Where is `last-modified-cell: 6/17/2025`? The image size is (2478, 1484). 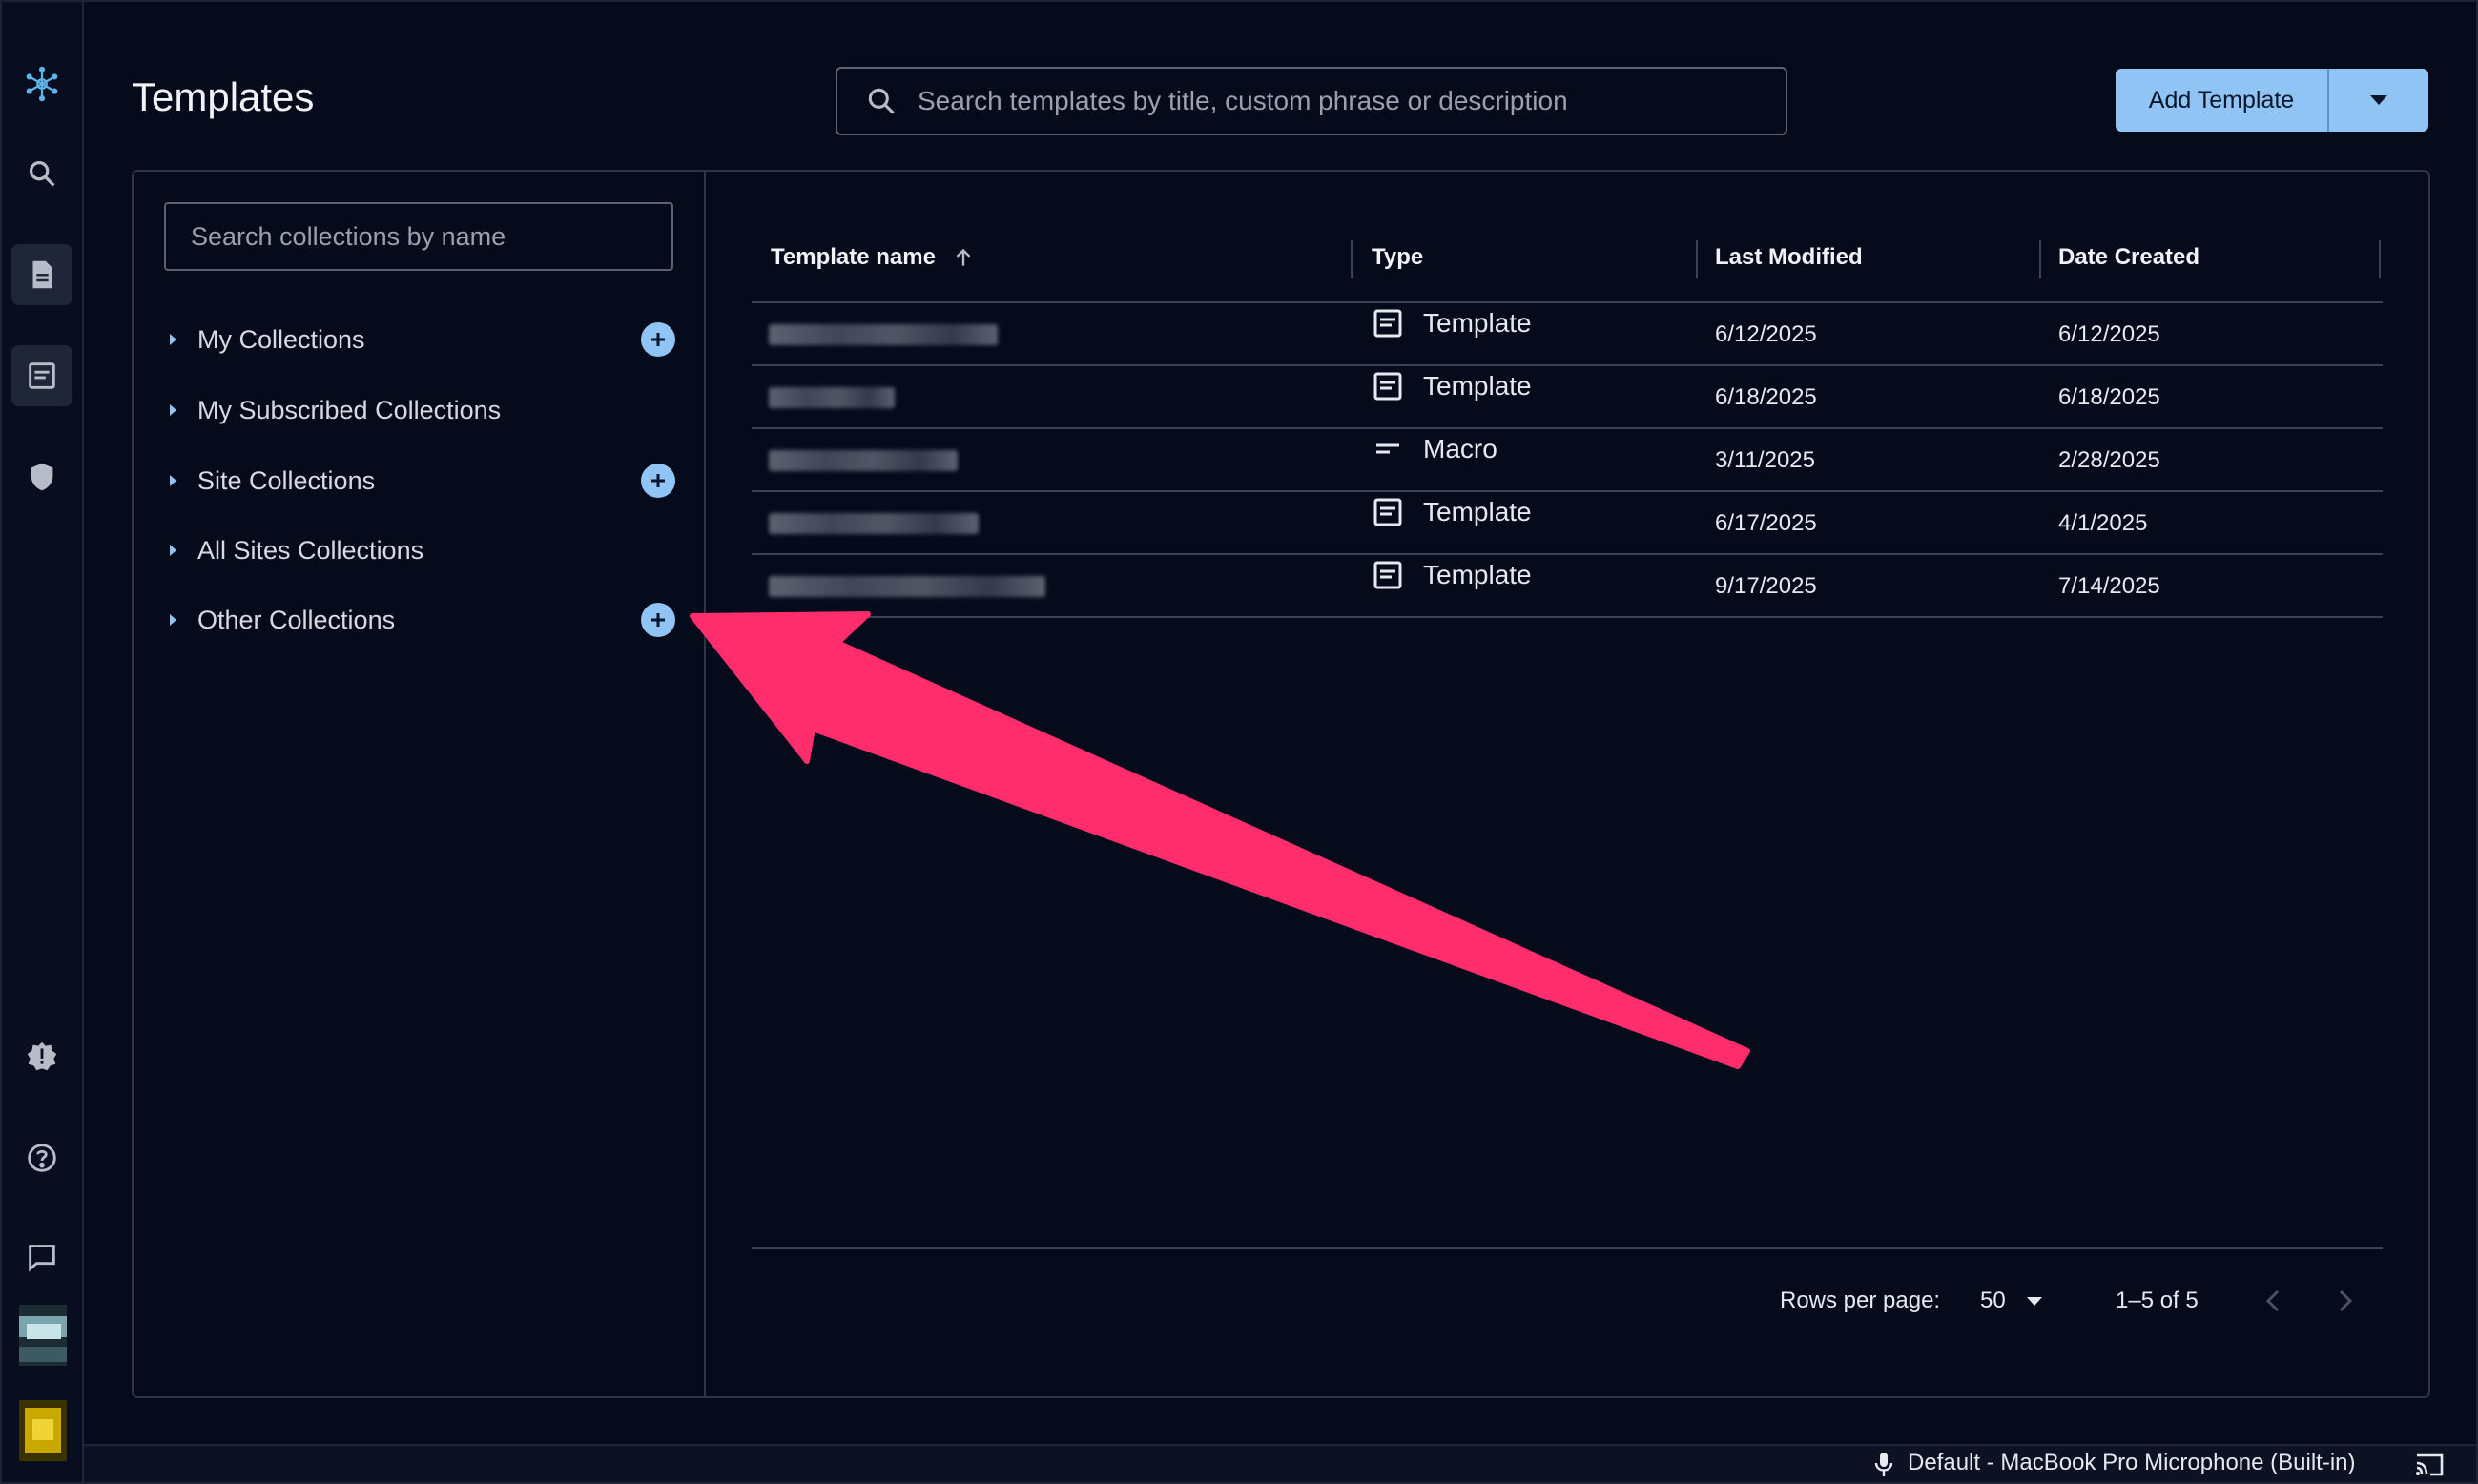 last-modified-cell: 6/17/2025 is located at coordinates (1766, 523).